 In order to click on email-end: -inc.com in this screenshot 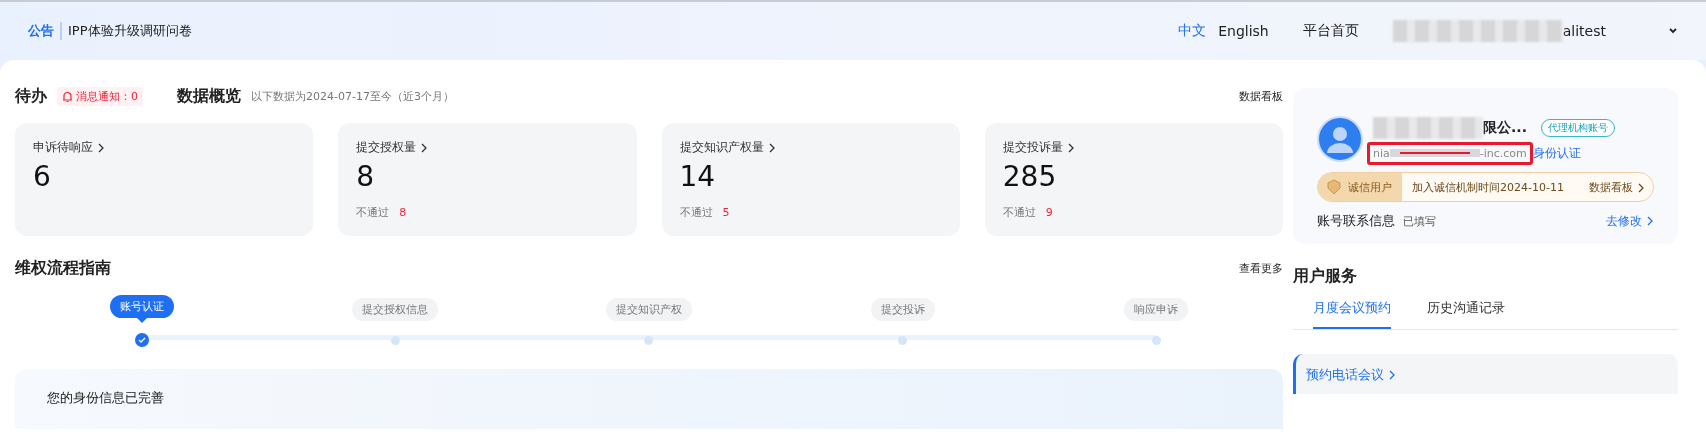, I will do `click(1503, 153)`.